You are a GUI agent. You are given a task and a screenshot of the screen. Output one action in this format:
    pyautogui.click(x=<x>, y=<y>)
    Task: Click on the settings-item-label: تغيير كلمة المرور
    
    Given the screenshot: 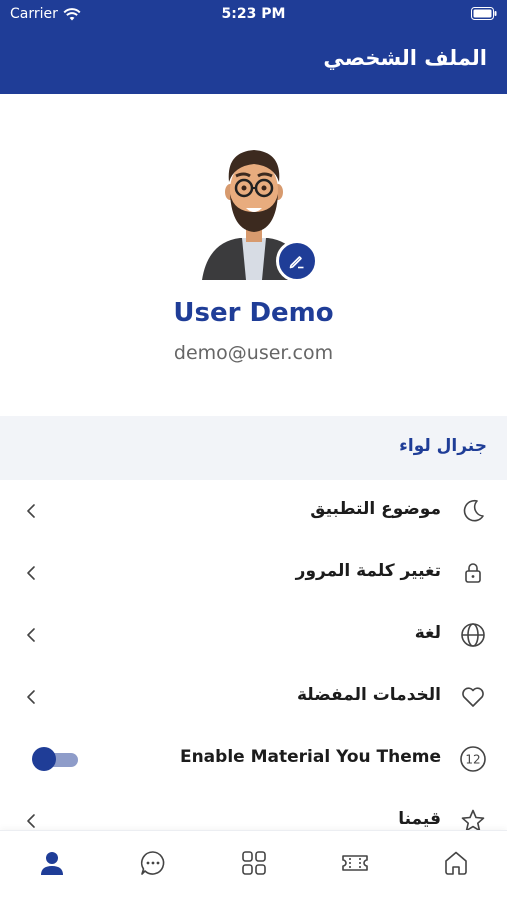 What is the action you would take?
    pyautogui.click(x=368, y=571)
    